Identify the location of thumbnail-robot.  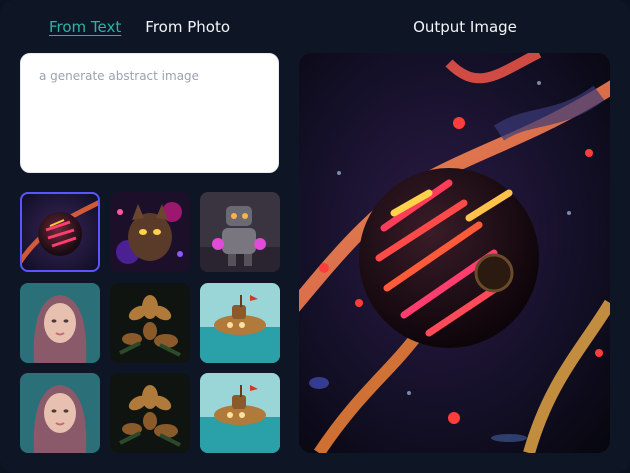
(240, 232).